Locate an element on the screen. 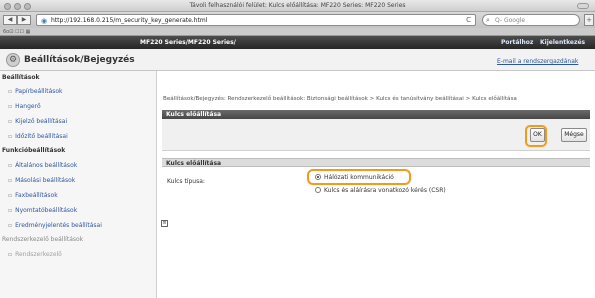 The width and height of the screenshot is (595, 298). search-input: ⌕ Q- Google is located at coordinates (531, 20).